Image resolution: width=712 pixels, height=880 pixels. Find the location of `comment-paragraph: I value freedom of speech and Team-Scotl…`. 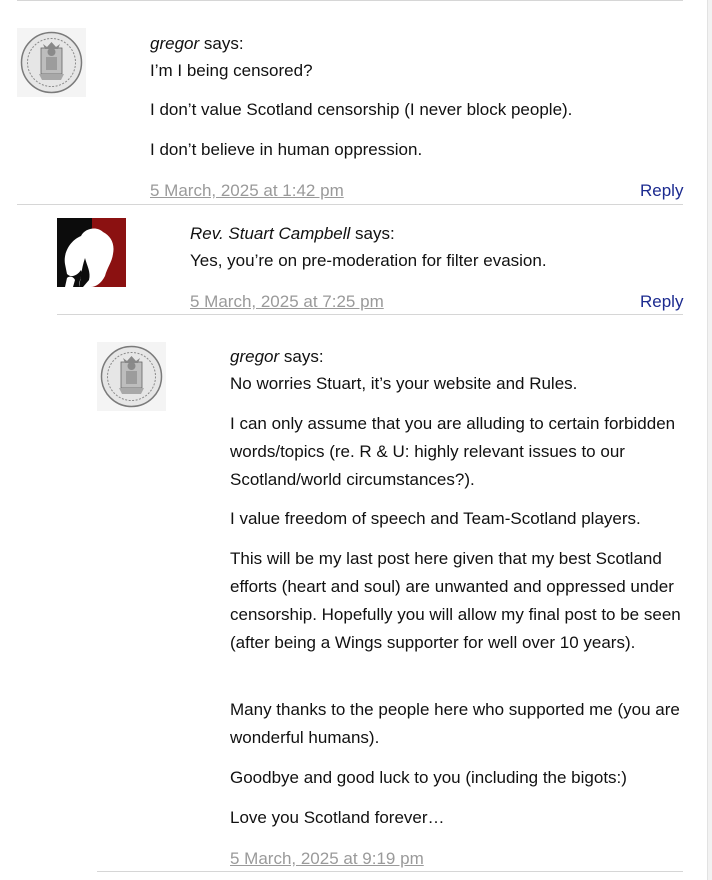

comment-paragraph: I value freedom of speech and Team-Scotl… is located at coordinates (435, 518).